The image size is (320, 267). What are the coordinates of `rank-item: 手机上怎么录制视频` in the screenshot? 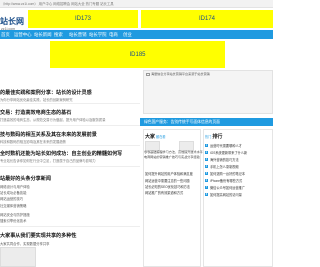 It's located at (224, 166).